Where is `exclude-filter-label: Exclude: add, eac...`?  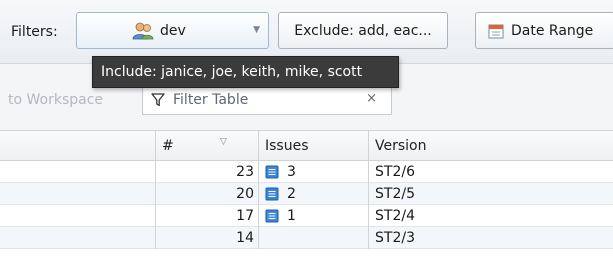 exclude-filter-label: Exclude: add, eac... is located at coordinates (363, 30).